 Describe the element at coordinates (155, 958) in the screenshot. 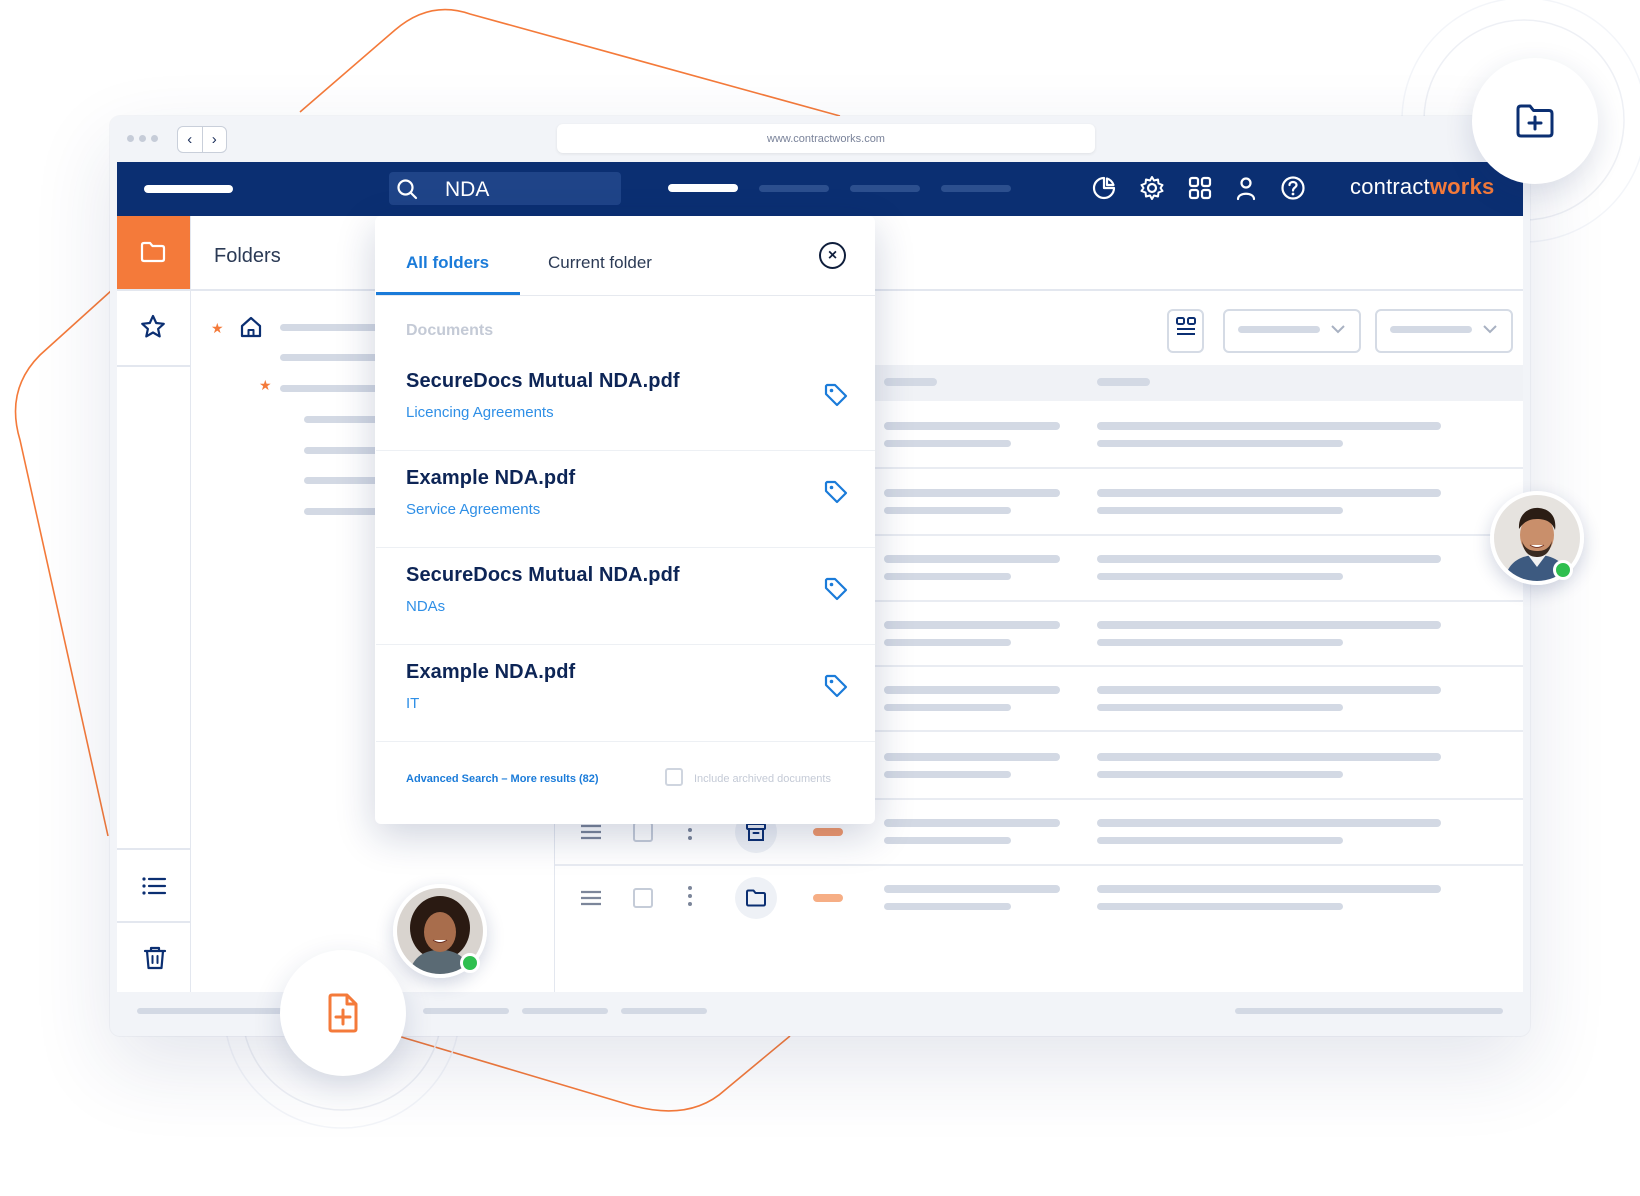

I see `trash-icon` at that location.